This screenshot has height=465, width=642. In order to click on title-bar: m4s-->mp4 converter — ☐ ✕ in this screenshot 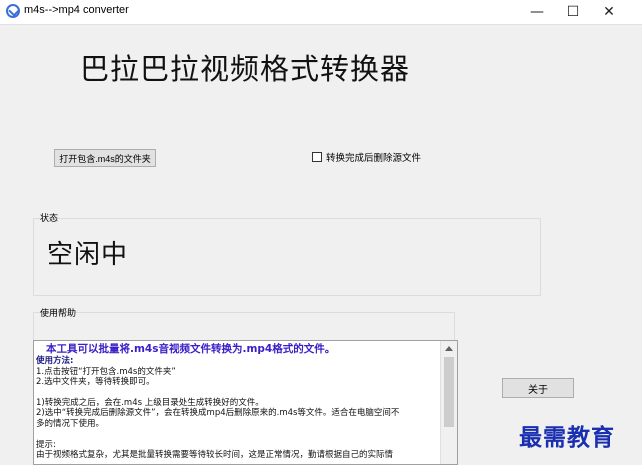, I will do `click(321, 12)`.